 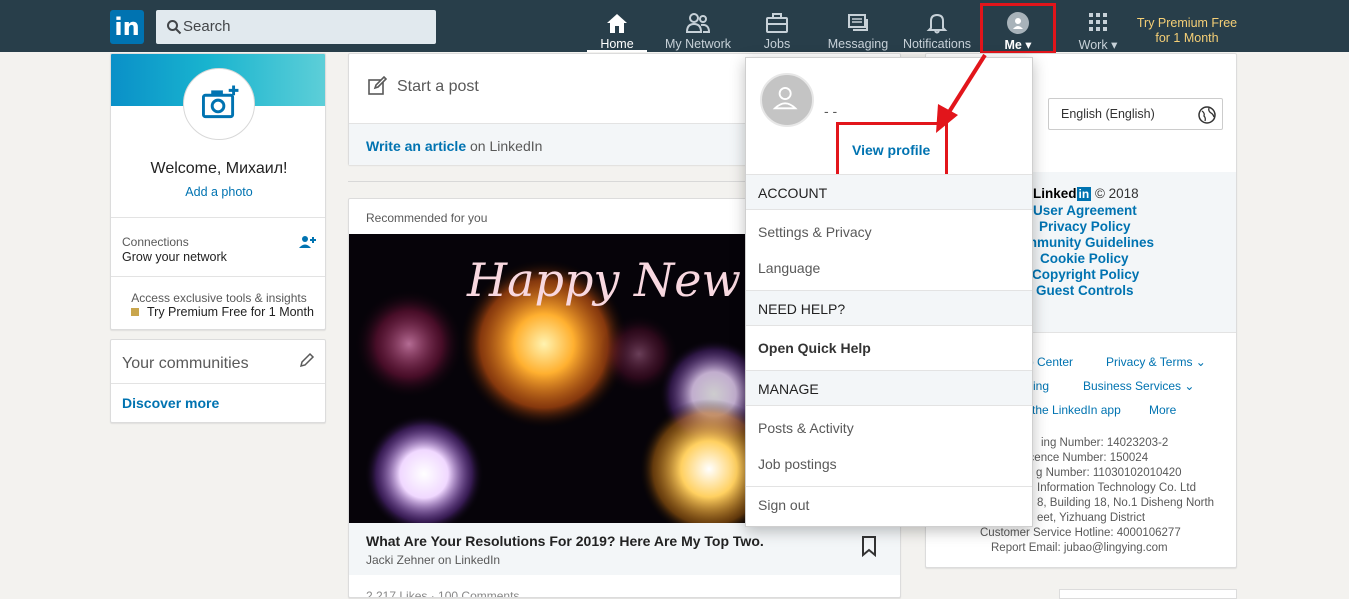 I want to click on nav-my-network: My Network, so click(x=698, y=26).